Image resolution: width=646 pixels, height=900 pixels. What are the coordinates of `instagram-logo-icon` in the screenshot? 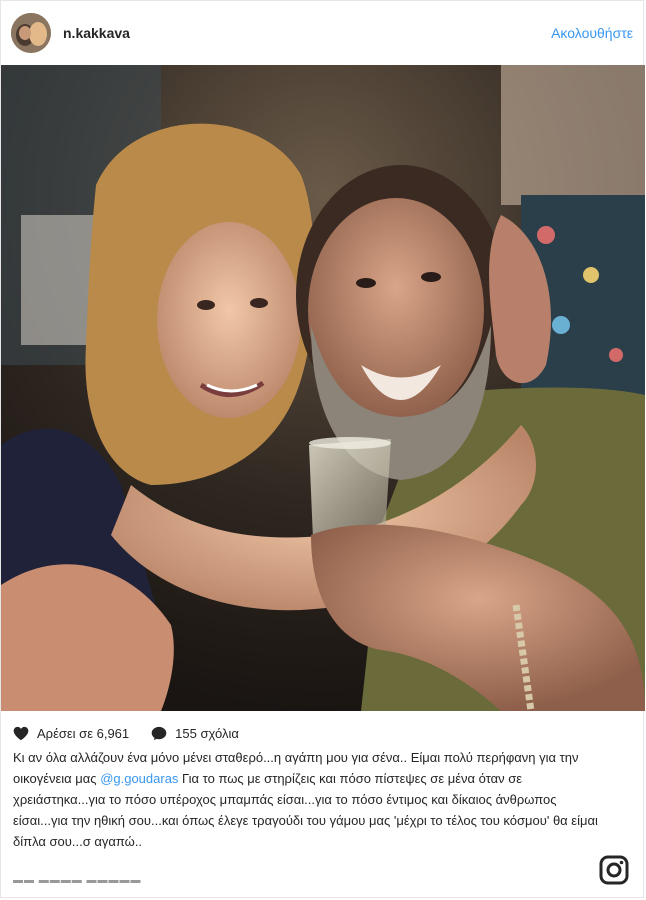 It's located at (614, 870).